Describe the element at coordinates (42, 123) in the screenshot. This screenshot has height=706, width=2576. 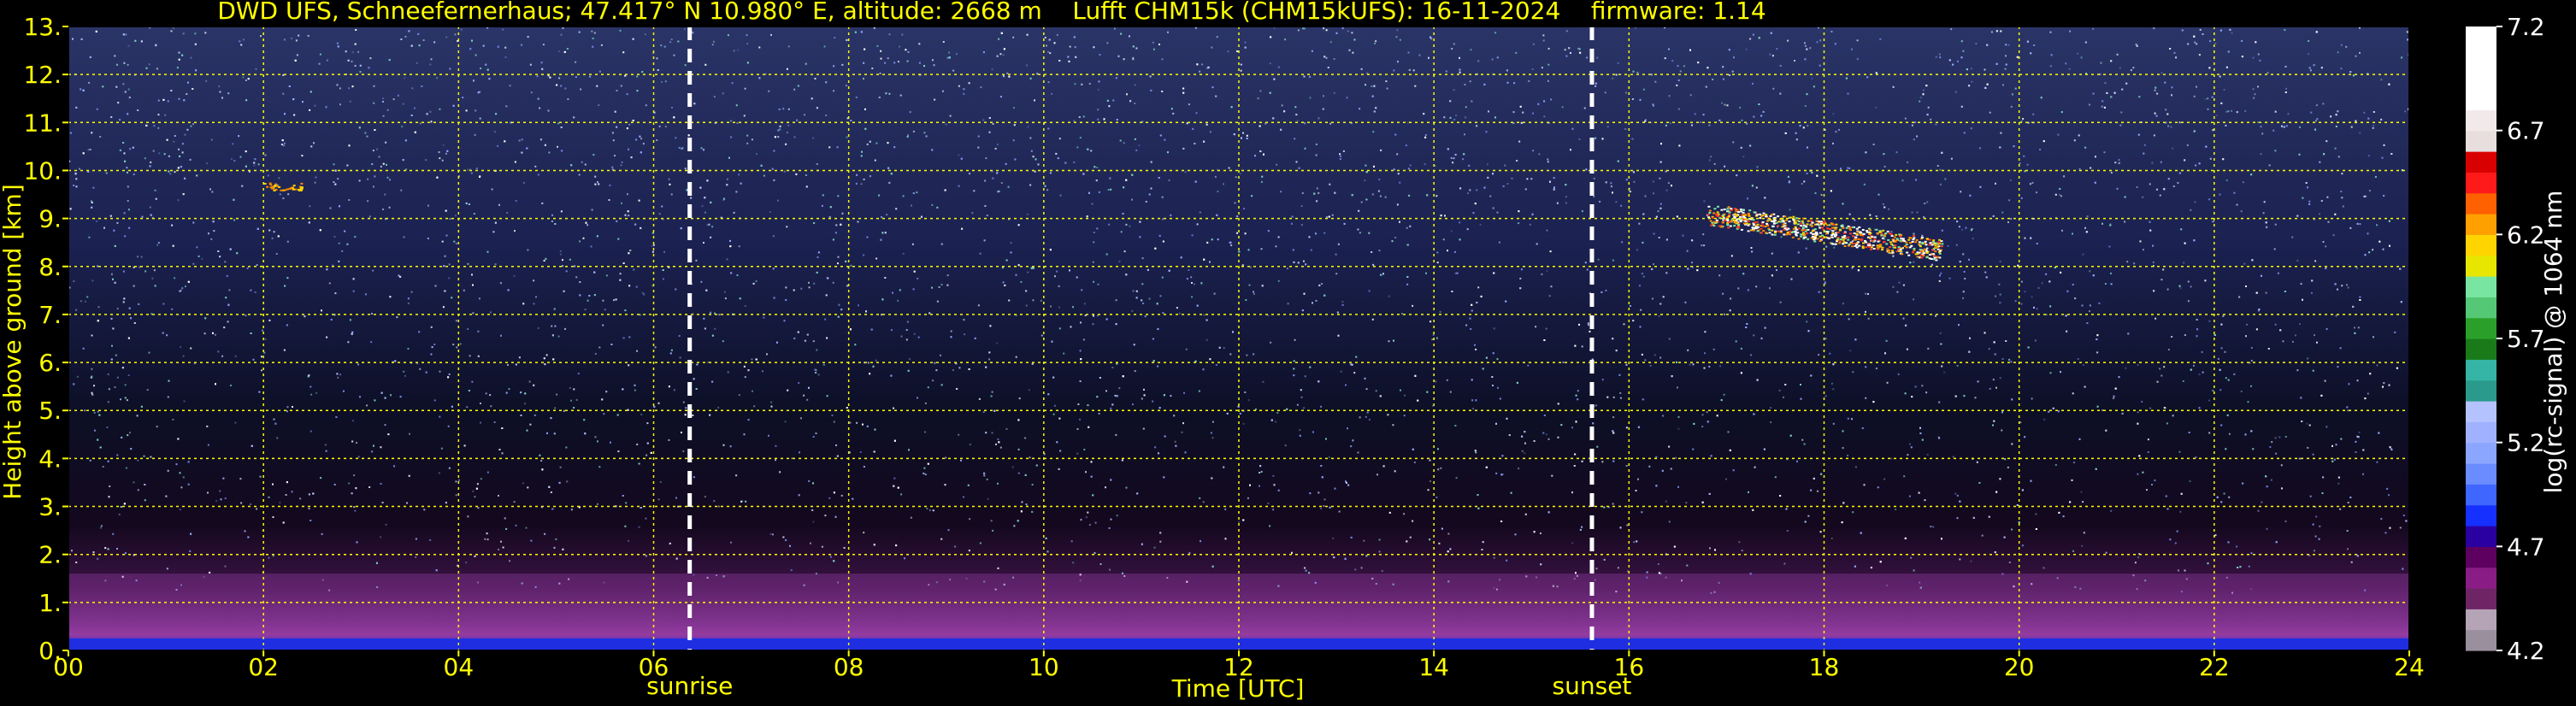
I see `y-tick-label: 11.` at that location.